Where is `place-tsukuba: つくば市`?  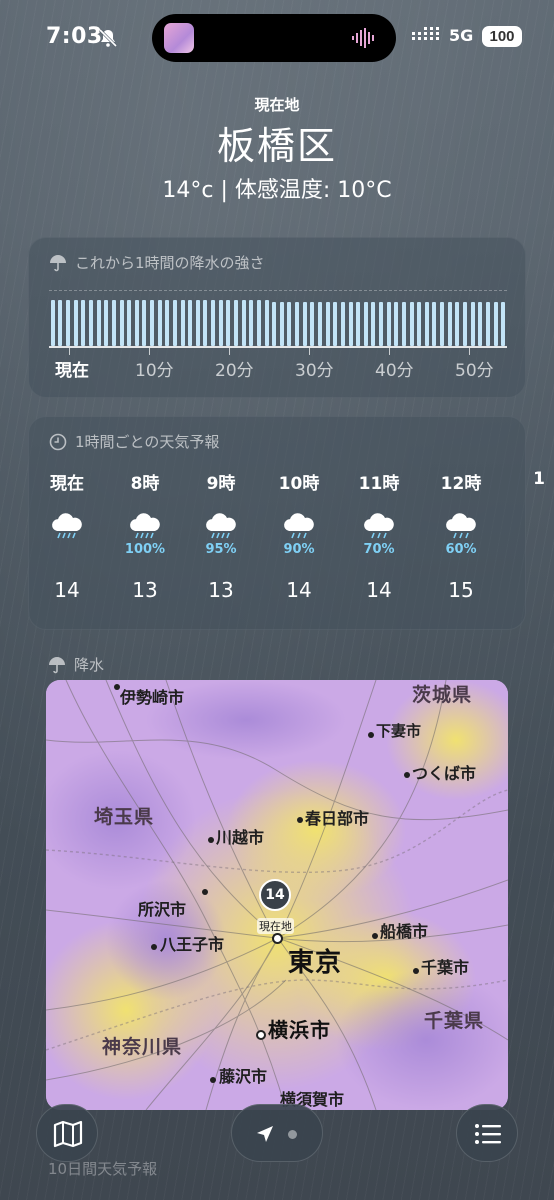 place-tsukuba: つくば市 is located at coordinates (444, 773).